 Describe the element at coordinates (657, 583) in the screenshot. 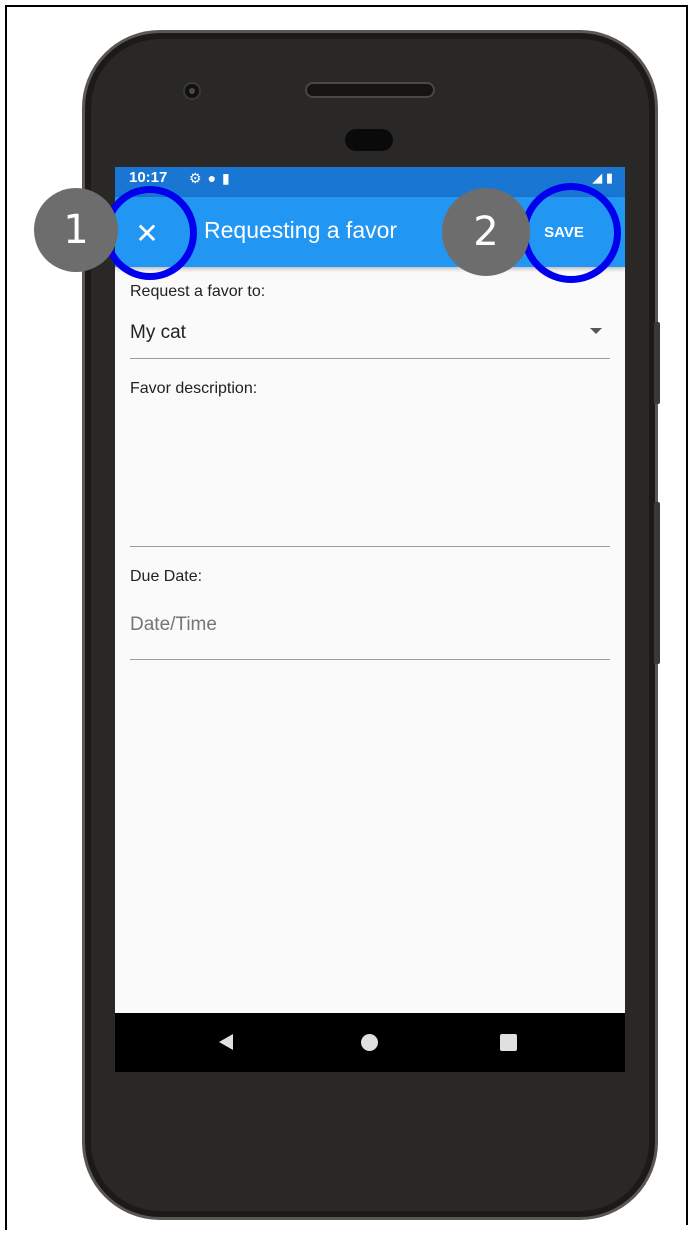

I see `power-button` at that location.